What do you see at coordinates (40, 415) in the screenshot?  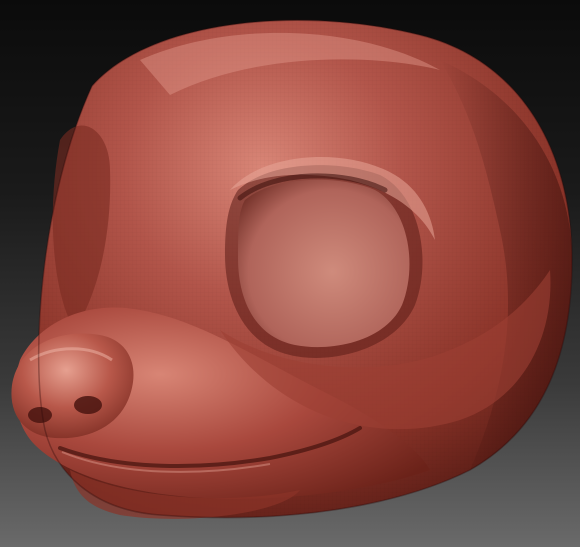 I see `nostril-left` at bounding box center [40, 415].